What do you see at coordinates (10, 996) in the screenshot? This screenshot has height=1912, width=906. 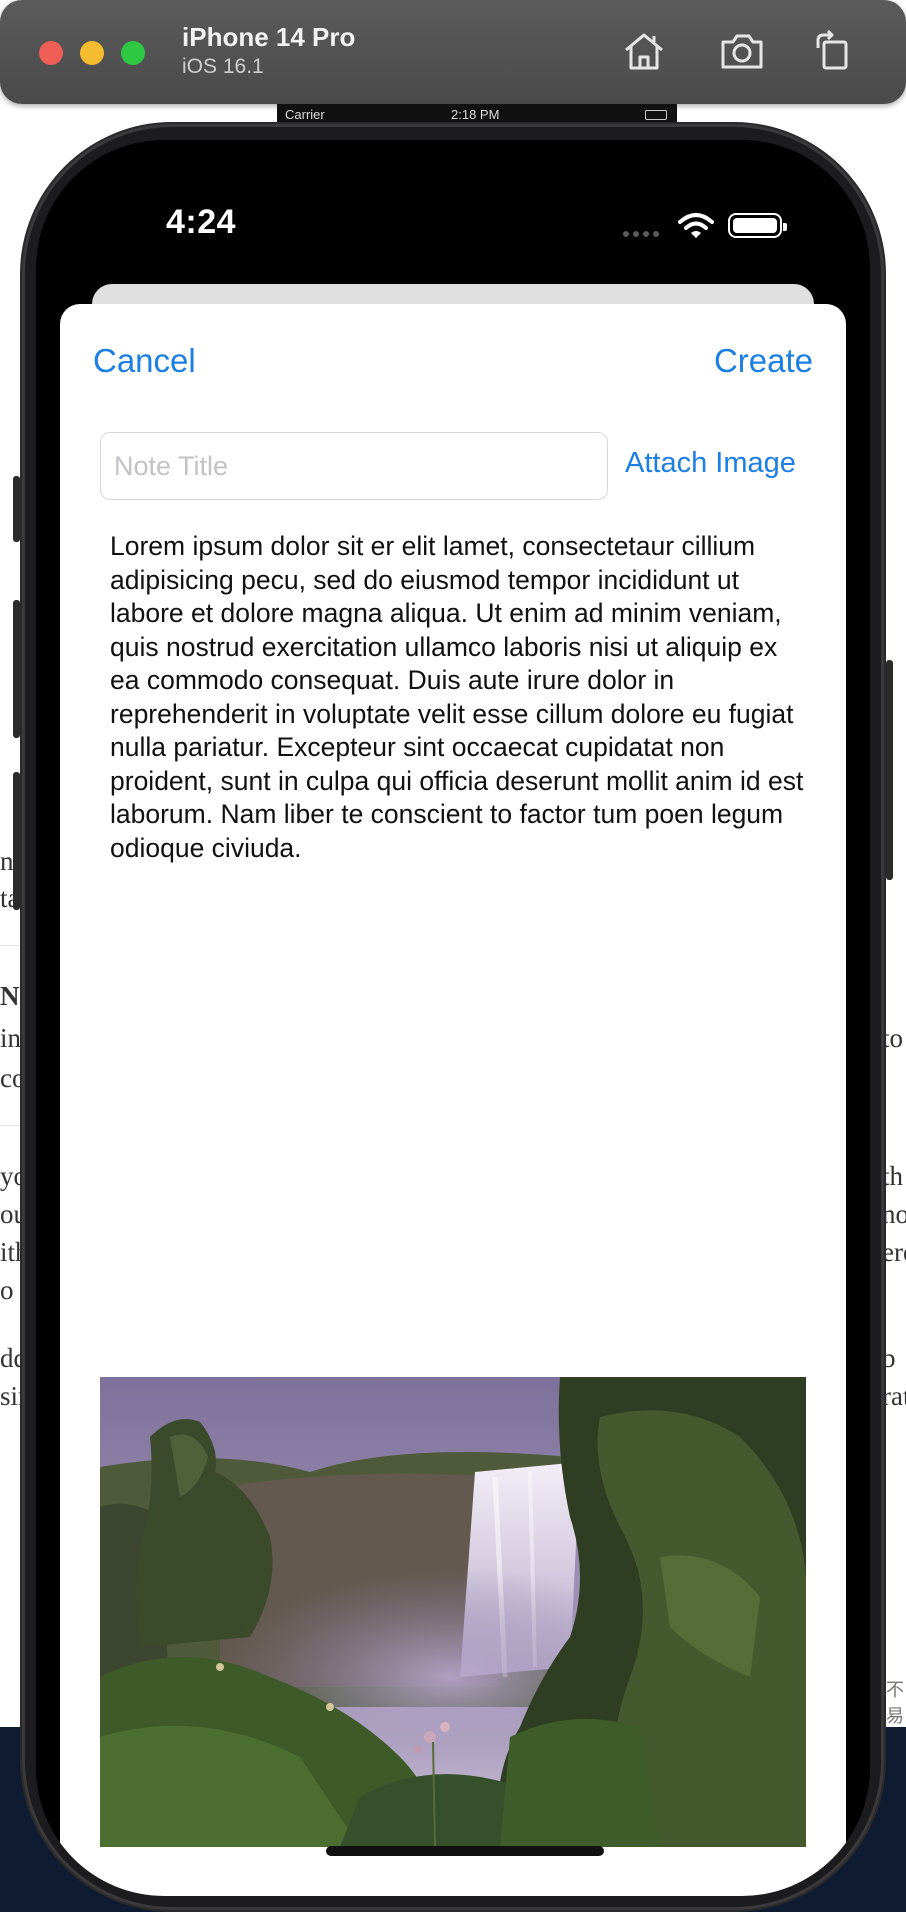 I see `bg-text-fragment: N` at bounding box center [10, 996].